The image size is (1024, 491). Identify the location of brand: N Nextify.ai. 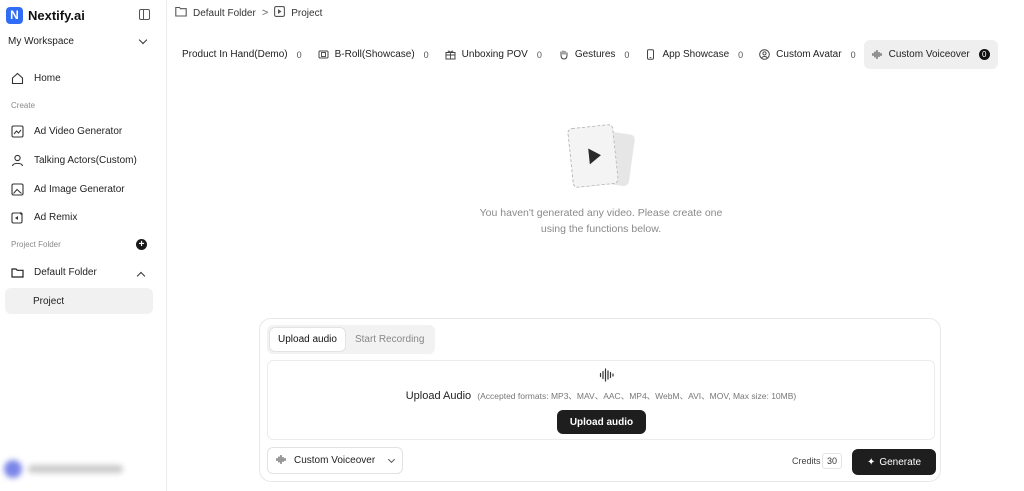
(45, 15).